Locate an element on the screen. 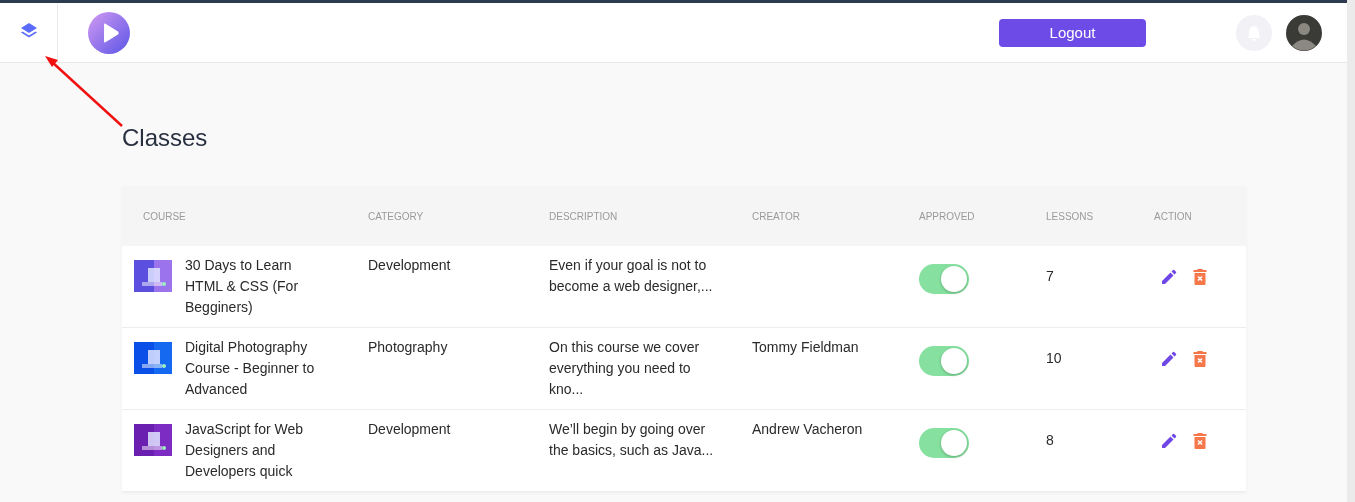  page-title: Classes is located at coordinates (165, 138).